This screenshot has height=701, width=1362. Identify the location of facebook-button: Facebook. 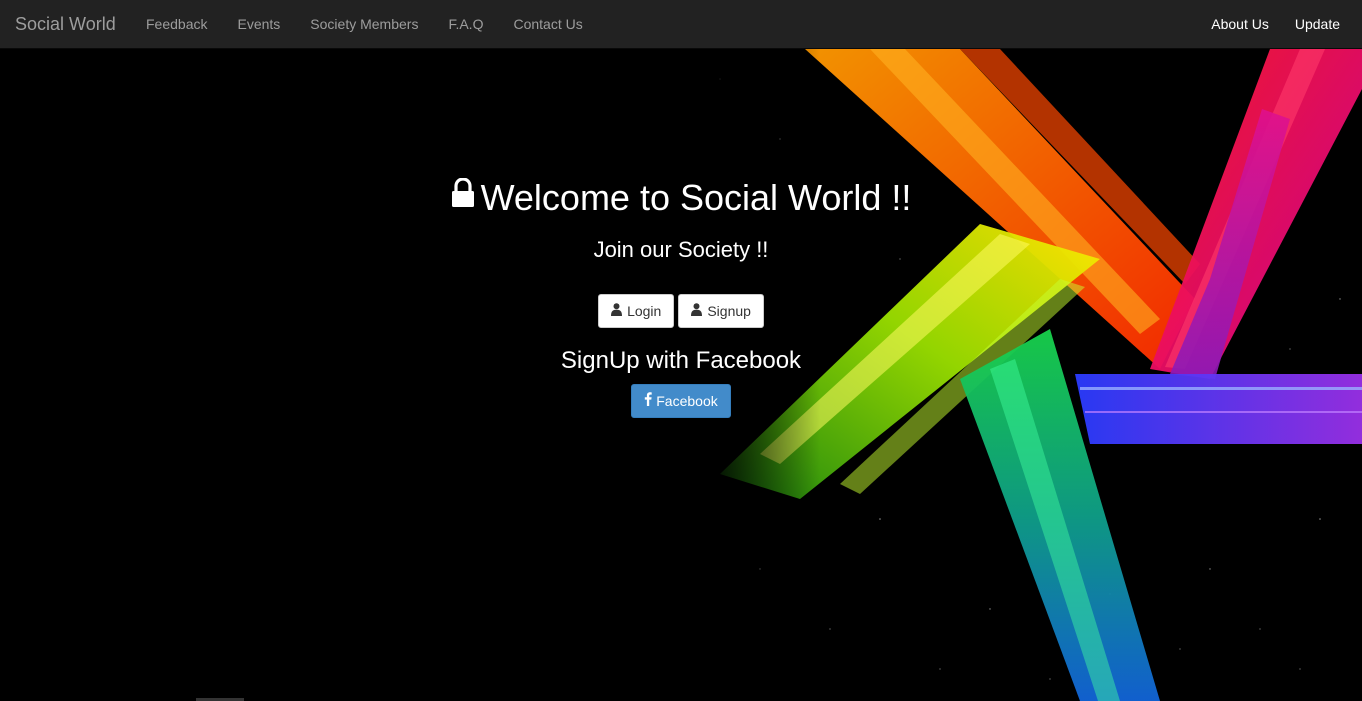
(681, 401).